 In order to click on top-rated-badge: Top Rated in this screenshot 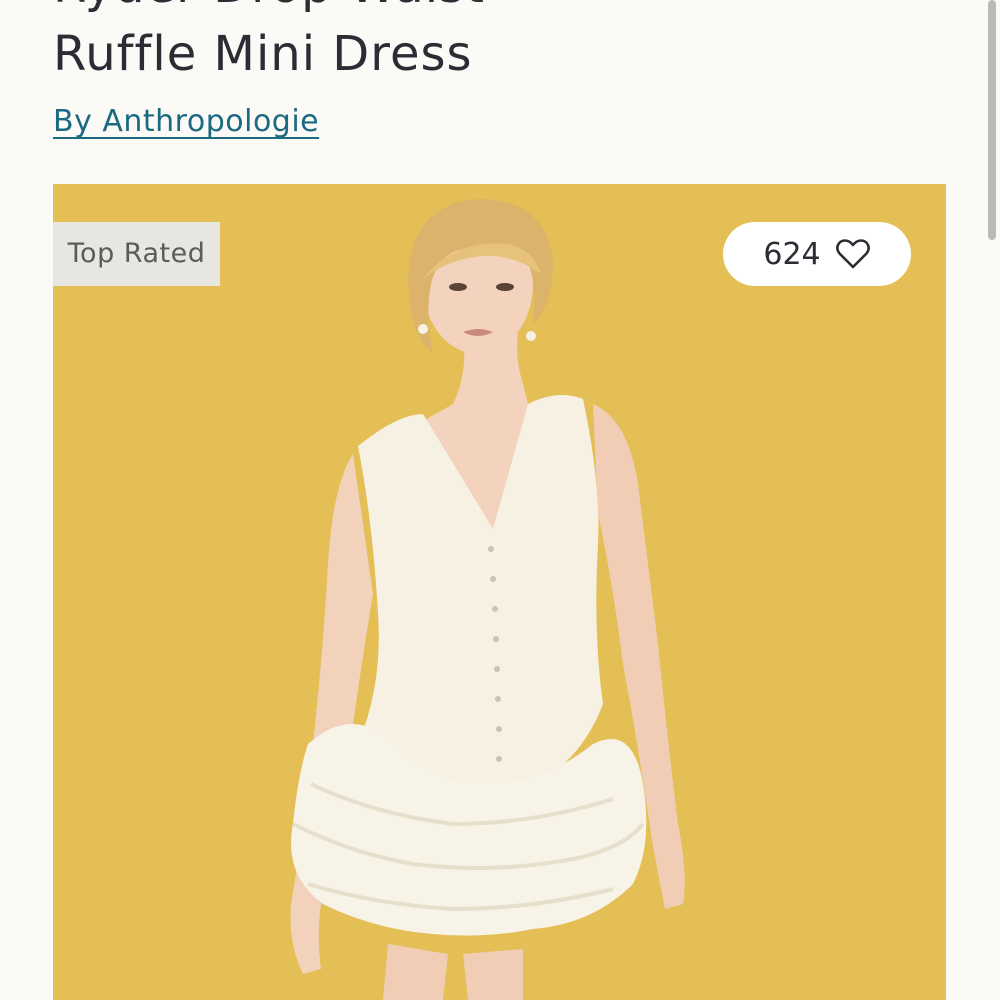, I will do `click(136, 254)`.